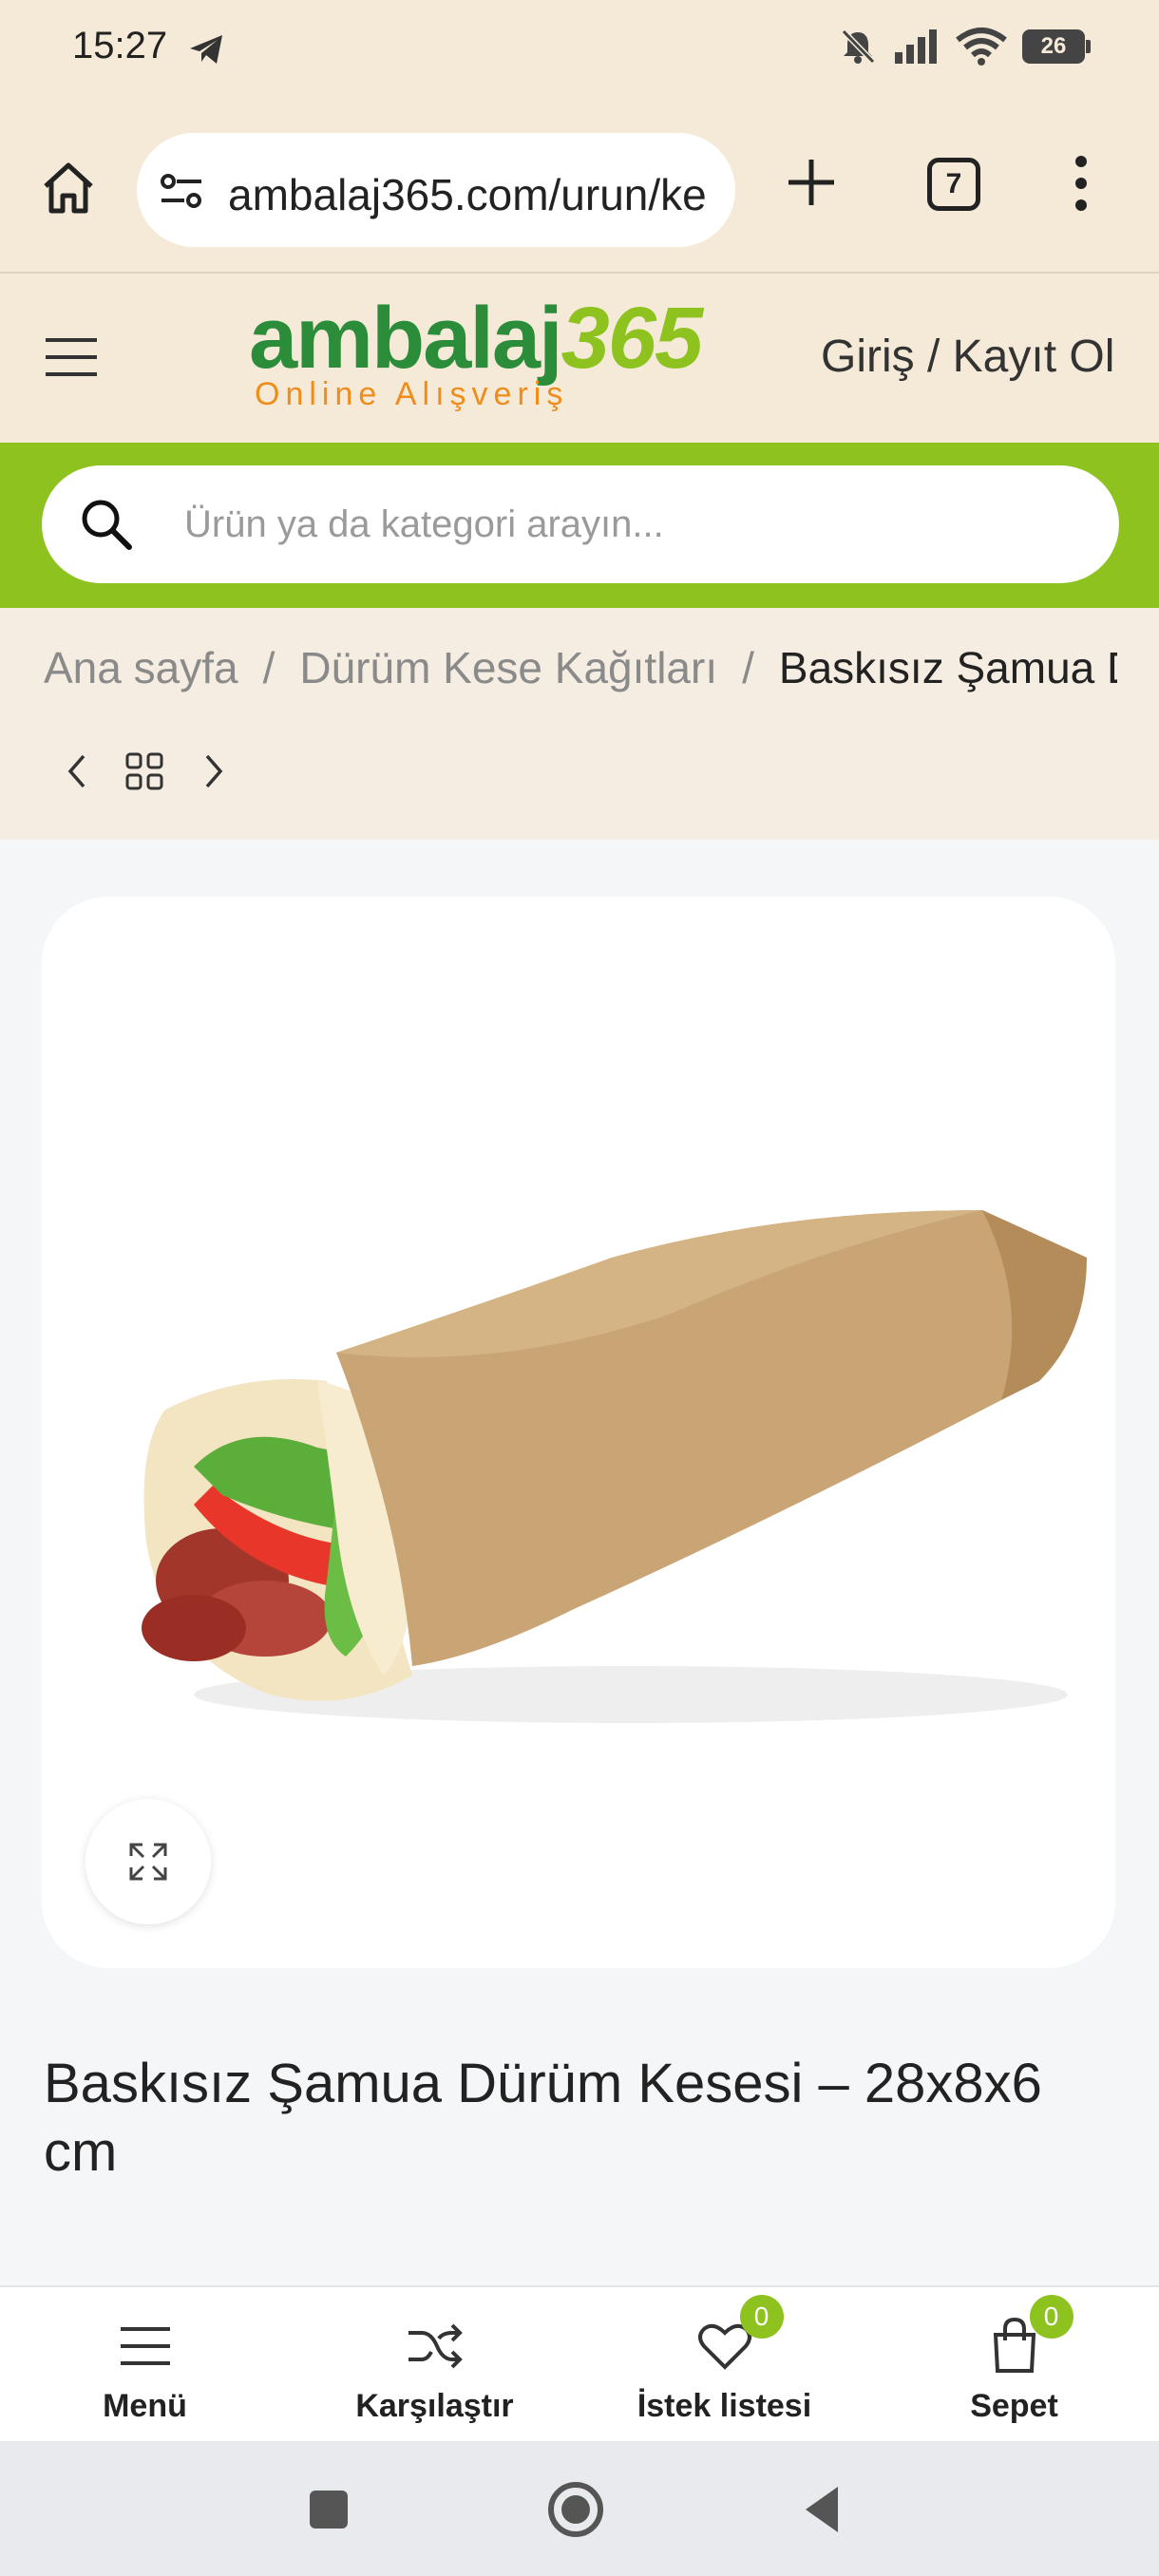  I want to click on nav-menu: Menü, so click(145, 2364).